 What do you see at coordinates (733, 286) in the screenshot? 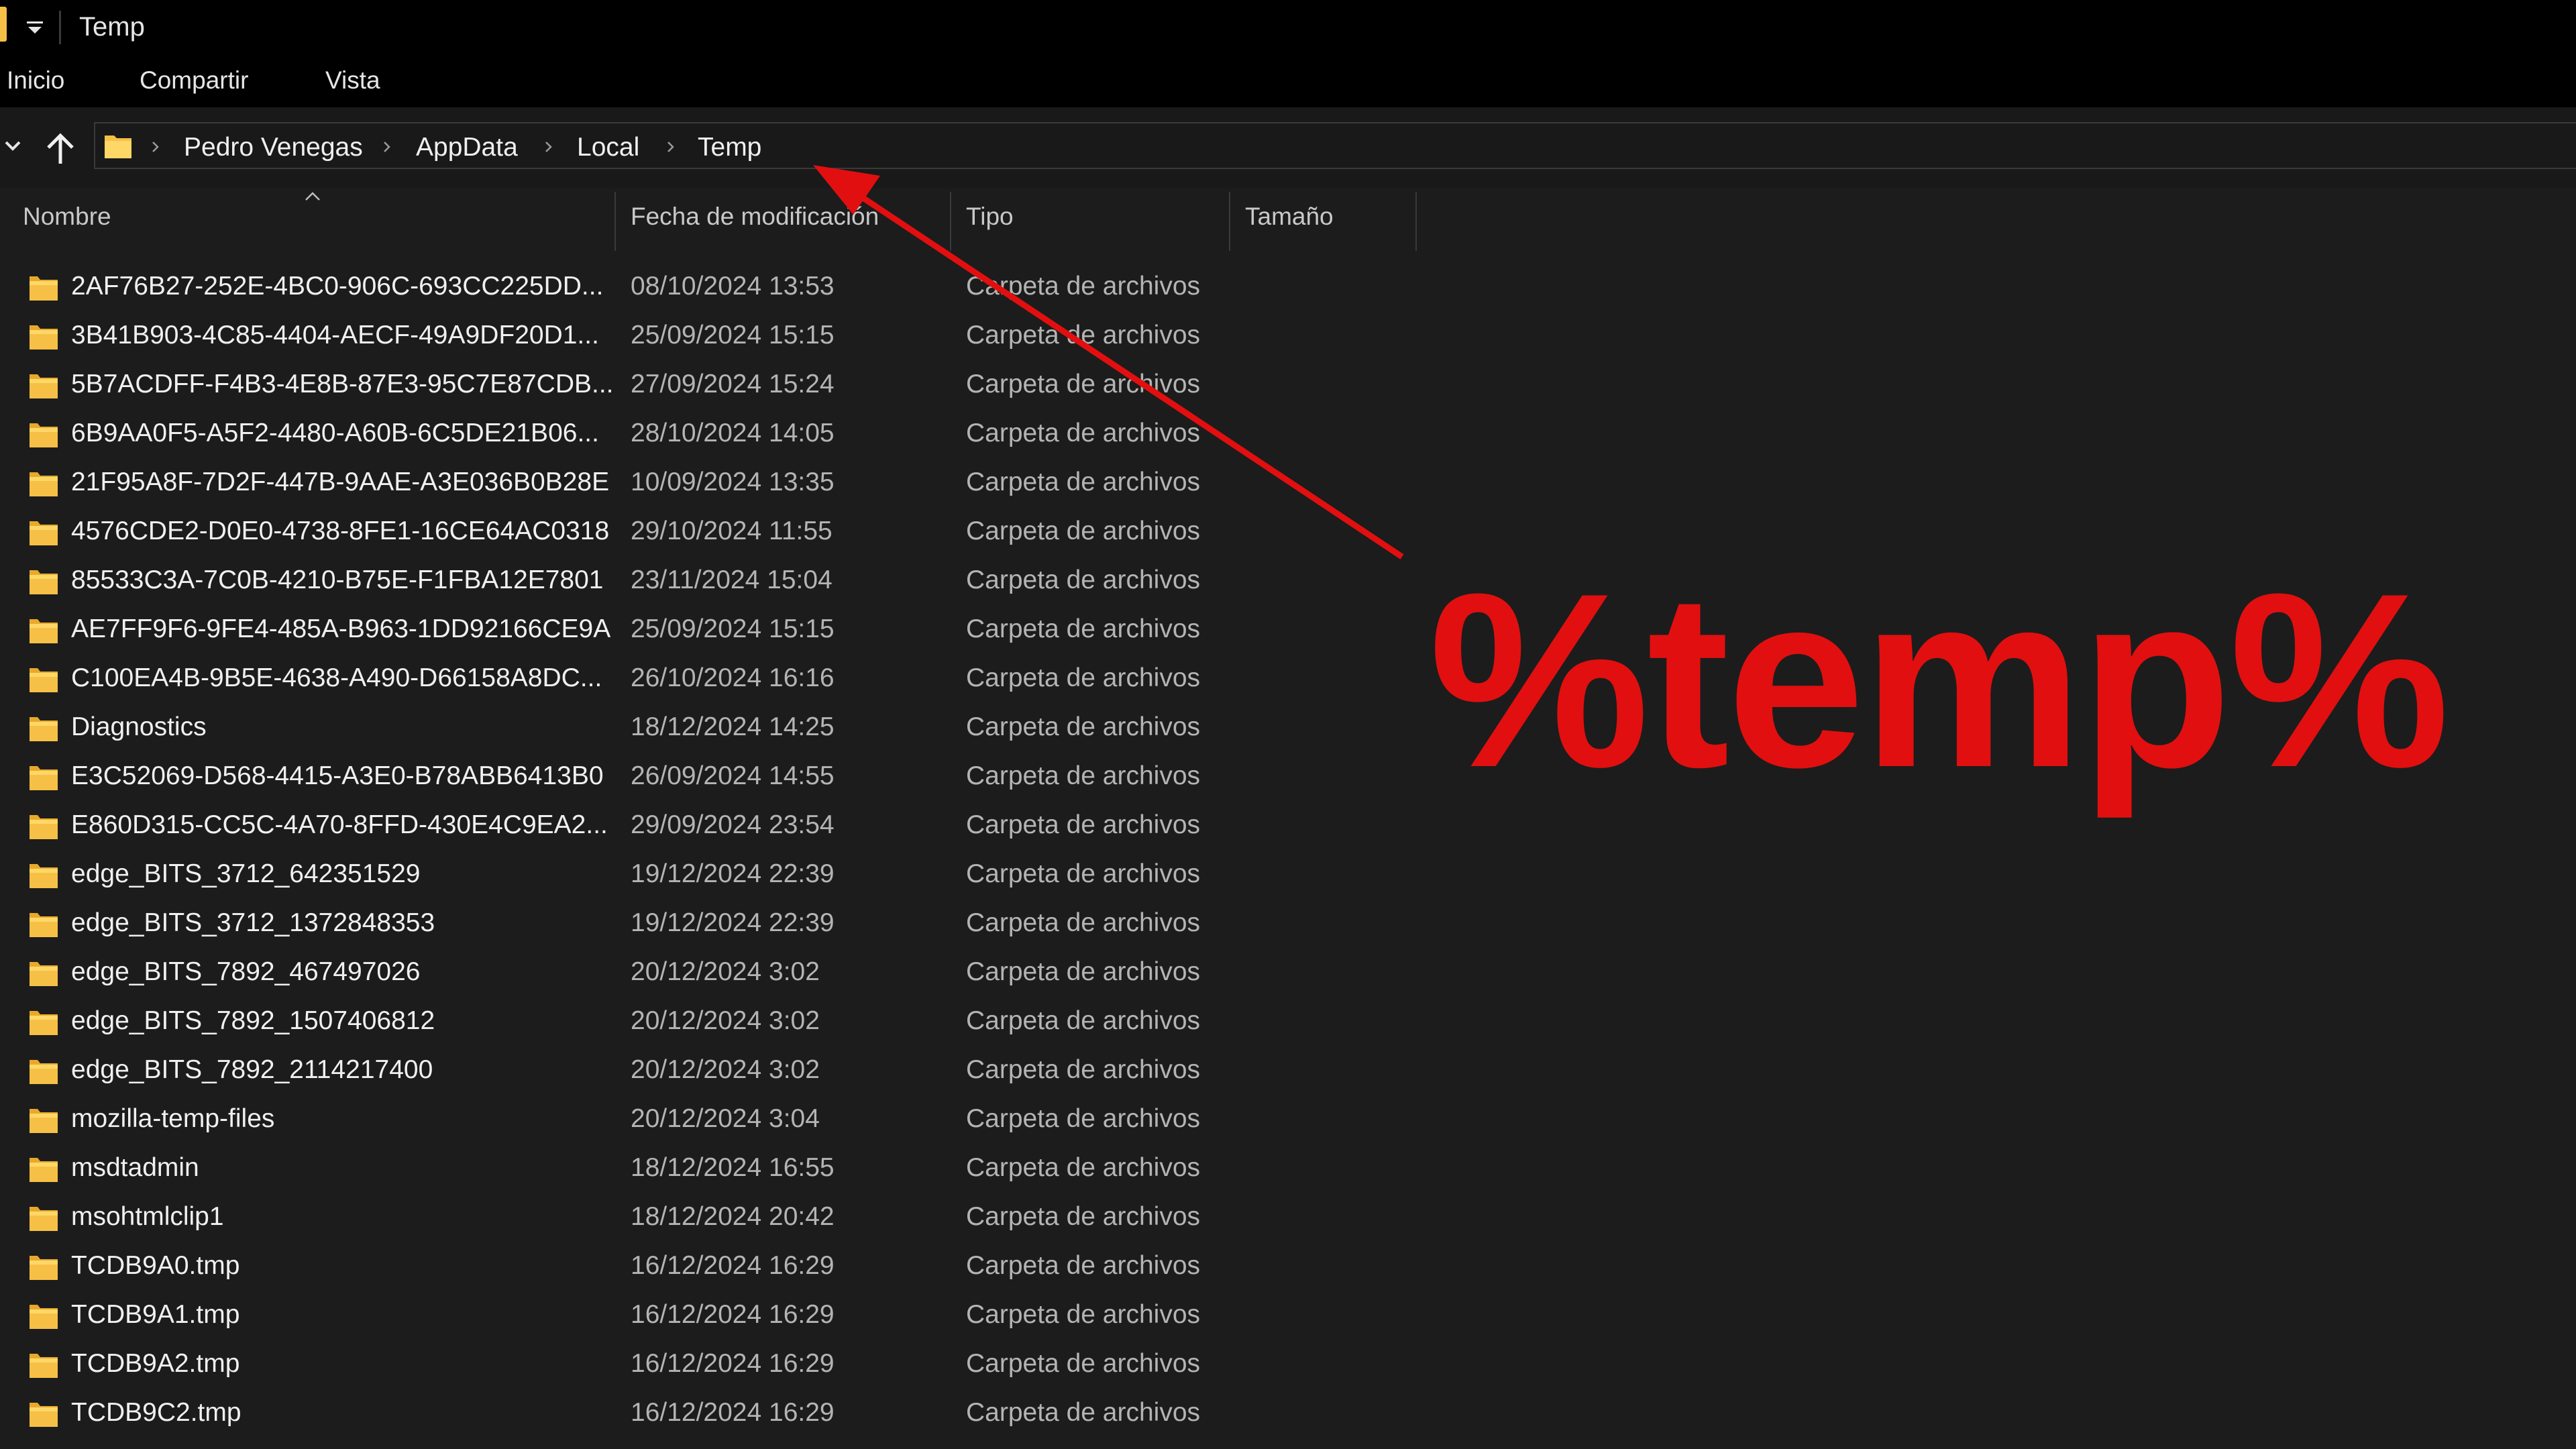
I see `file-modified: 08/10/2024 13:53` at bounding box center [733, 286].